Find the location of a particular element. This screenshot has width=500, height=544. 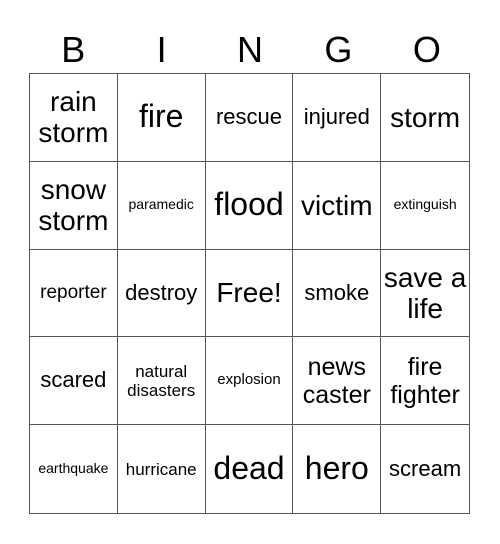

bingo-cell: hero is located at coordinates (337, 469).